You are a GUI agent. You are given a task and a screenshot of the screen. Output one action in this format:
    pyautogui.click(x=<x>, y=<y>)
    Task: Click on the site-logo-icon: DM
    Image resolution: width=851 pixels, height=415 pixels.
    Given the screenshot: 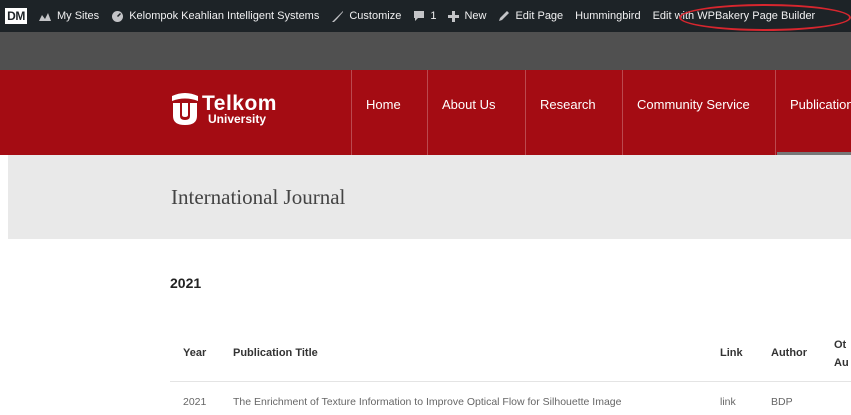 What is the action you would take?
    pyautogui.click(x=16, y=16)
    